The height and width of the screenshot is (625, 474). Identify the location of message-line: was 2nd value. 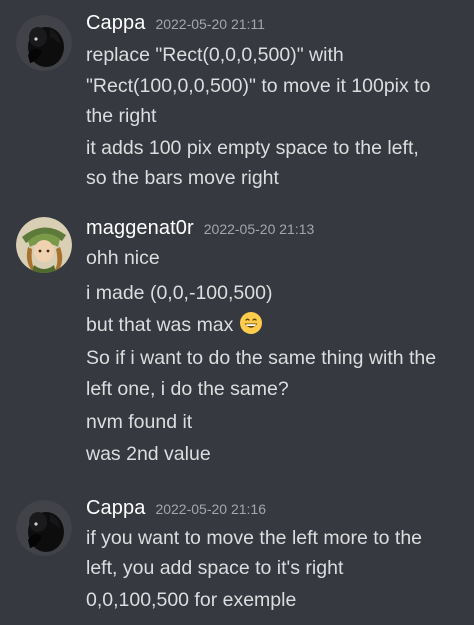
(148, 454).